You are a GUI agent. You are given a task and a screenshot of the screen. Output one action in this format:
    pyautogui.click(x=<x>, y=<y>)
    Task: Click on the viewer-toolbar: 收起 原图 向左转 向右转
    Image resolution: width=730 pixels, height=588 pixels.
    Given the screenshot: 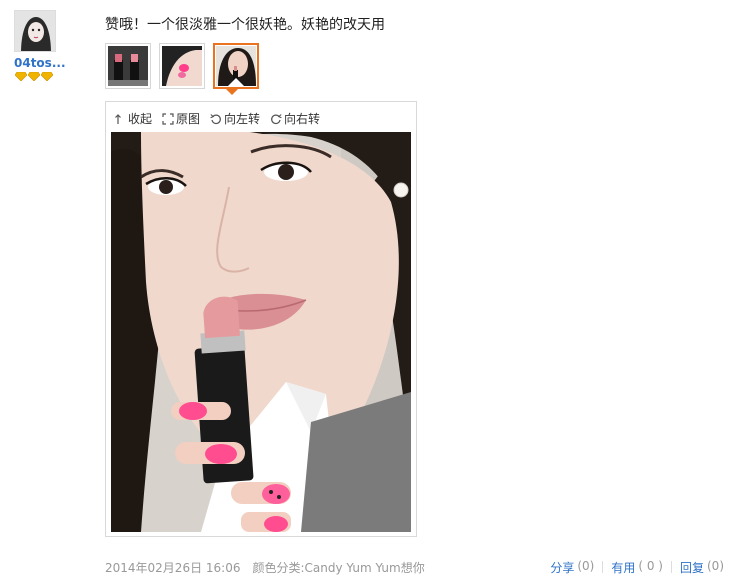 What is the action you would take?
    pyautogui.click(x=217, y=118)
    